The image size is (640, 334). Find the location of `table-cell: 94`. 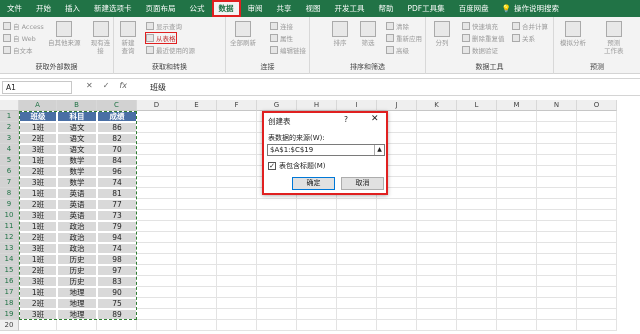

table-cell: 94 is located at coordinates (117, 237).